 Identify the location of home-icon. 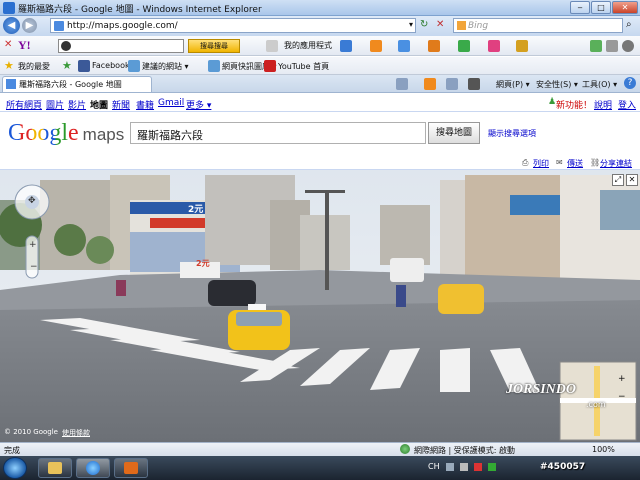
(402, 84).